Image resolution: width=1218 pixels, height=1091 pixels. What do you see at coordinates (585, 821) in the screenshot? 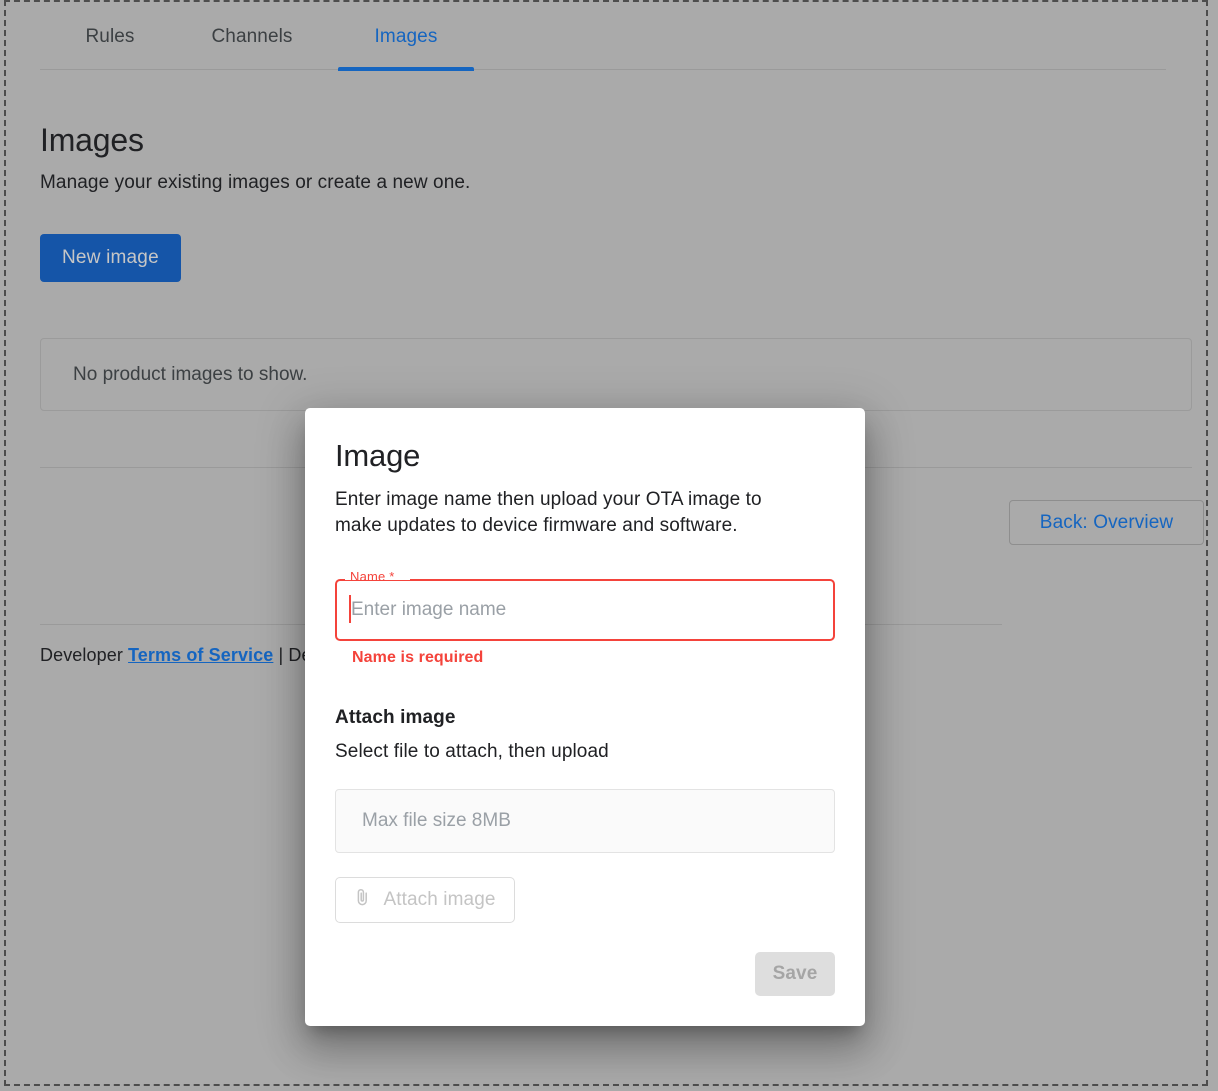
I see `file-dropzone: Max file size 8MB` at bounding box center [585, 821].